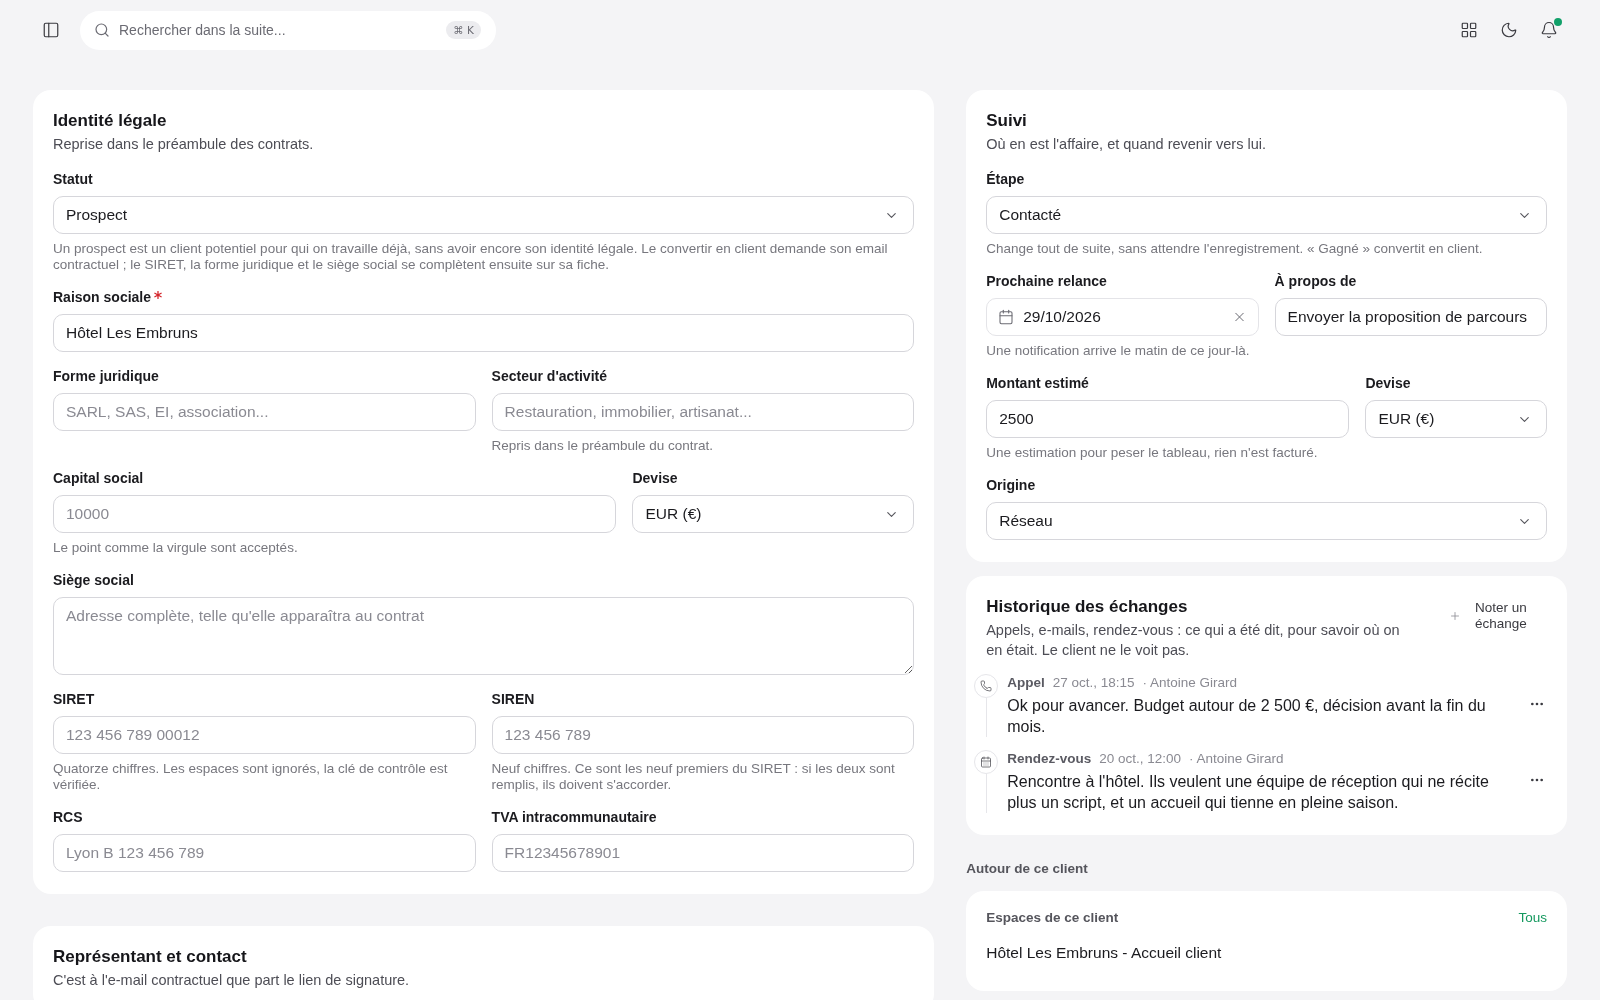 The width and height of the screenshot is (1600, 1000). Describe the element at coordinates (335, 514) in the screenshot. I see `text-field: 10000` at that location.